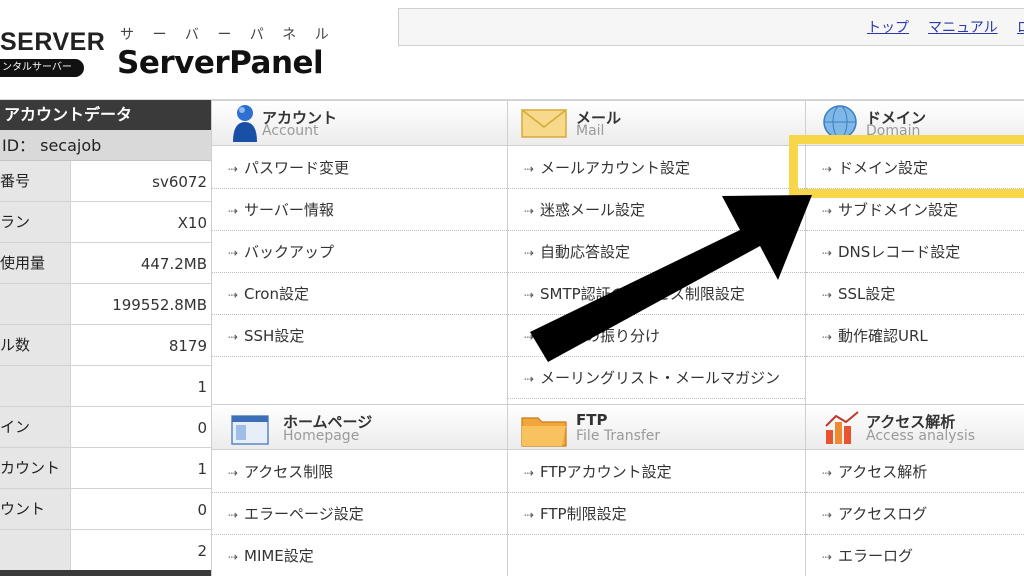 The image size is (1024, 576). Describe the element at coordinates (220, 63) in the screenshot. I see `product-name: ServerPanel` at that location.